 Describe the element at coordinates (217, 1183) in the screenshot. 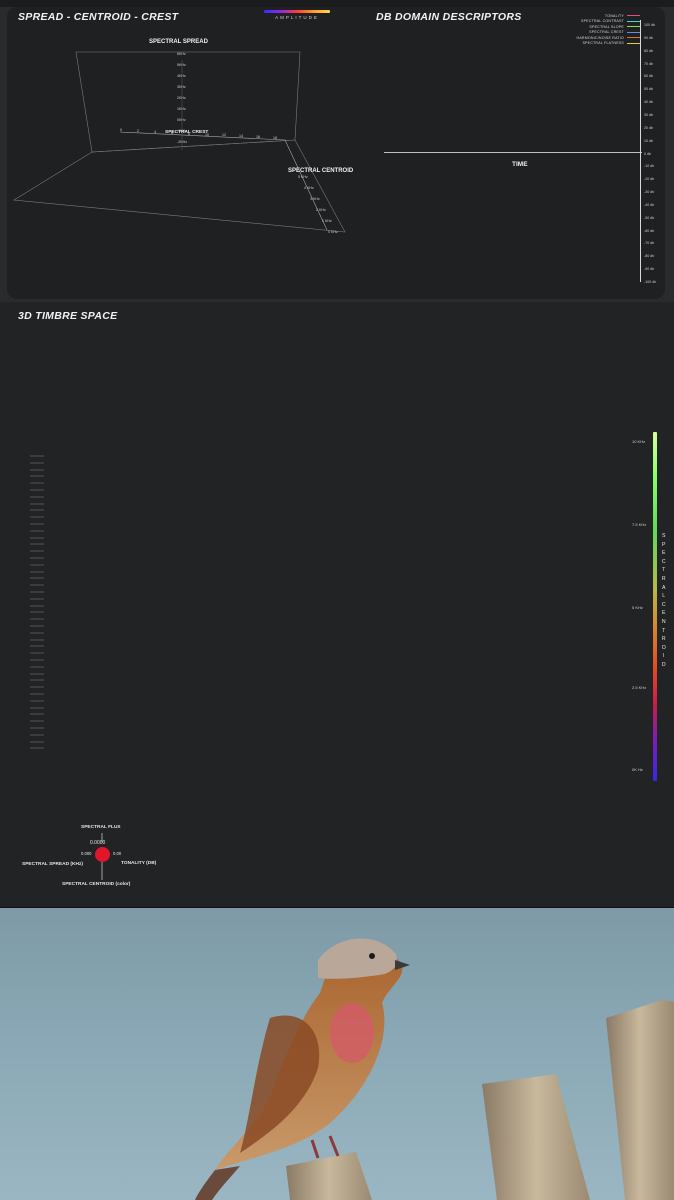

I see `bird-tail` at that location.